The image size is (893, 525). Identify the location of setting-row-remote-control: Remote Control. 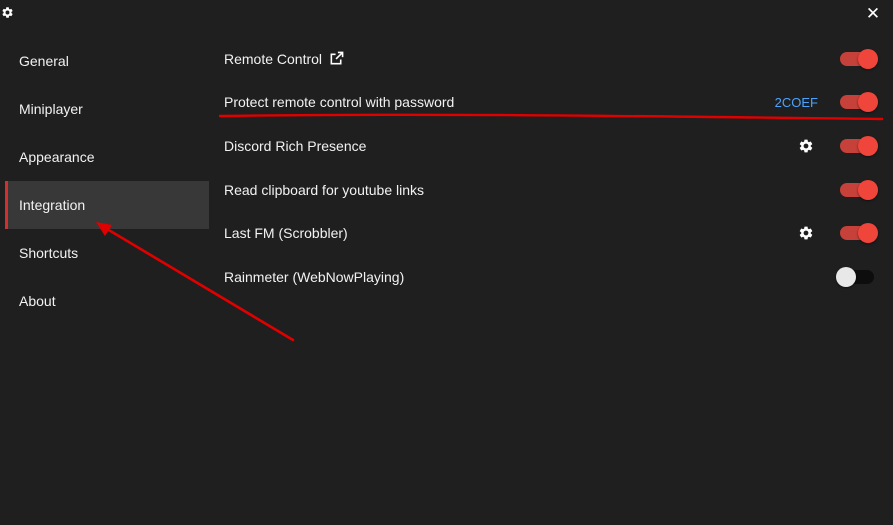
(551, 59).